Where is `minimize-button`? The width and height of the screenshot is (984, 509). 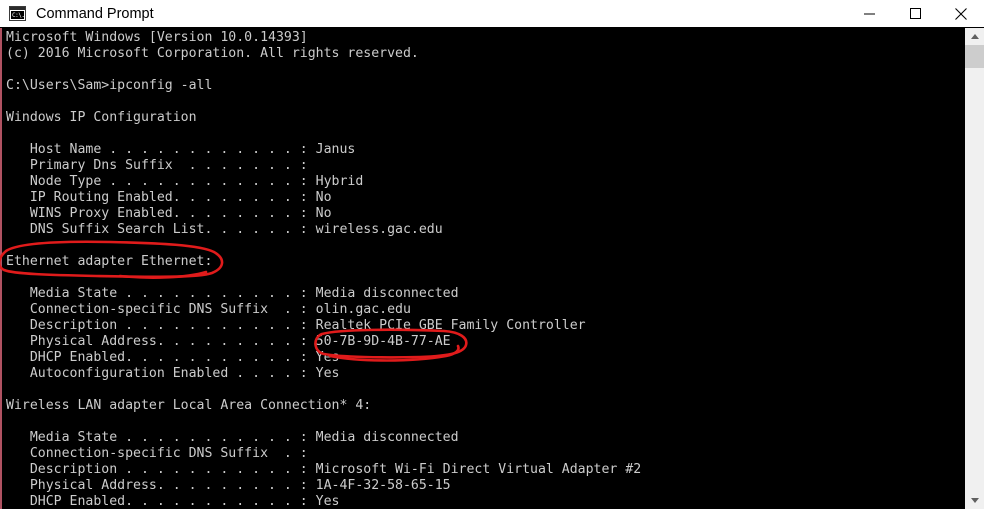 minimize-button is located at coordinates (869, 13).